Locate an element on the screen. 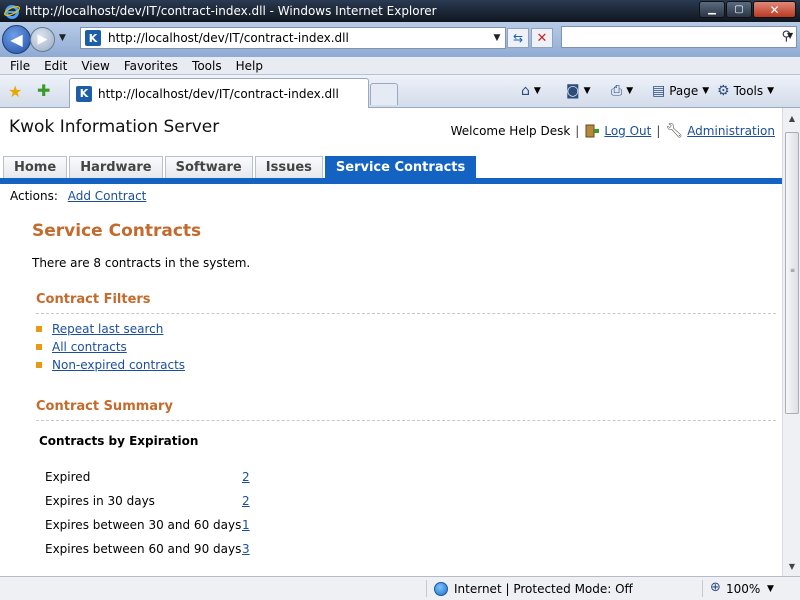 The image size is (800, 600). printer-icon: ⎙ is located at coordinates (617, 91).